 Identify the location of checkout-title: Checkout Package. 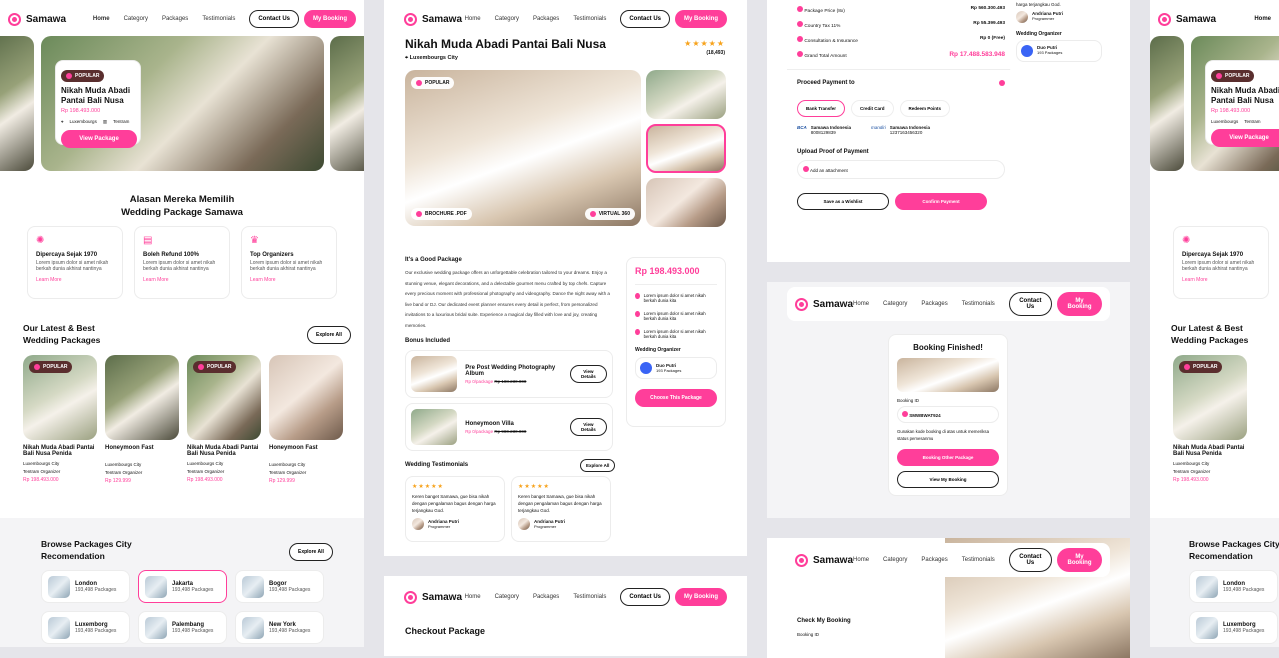
(445, 631).